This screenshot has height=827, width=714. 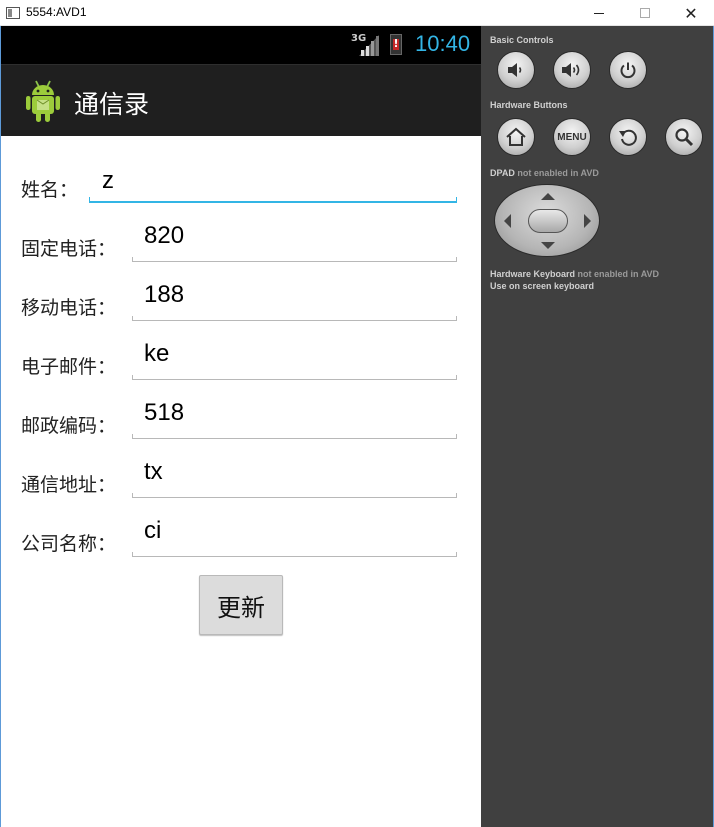 I want to click on dpad-control, so click(x=547, y=220).